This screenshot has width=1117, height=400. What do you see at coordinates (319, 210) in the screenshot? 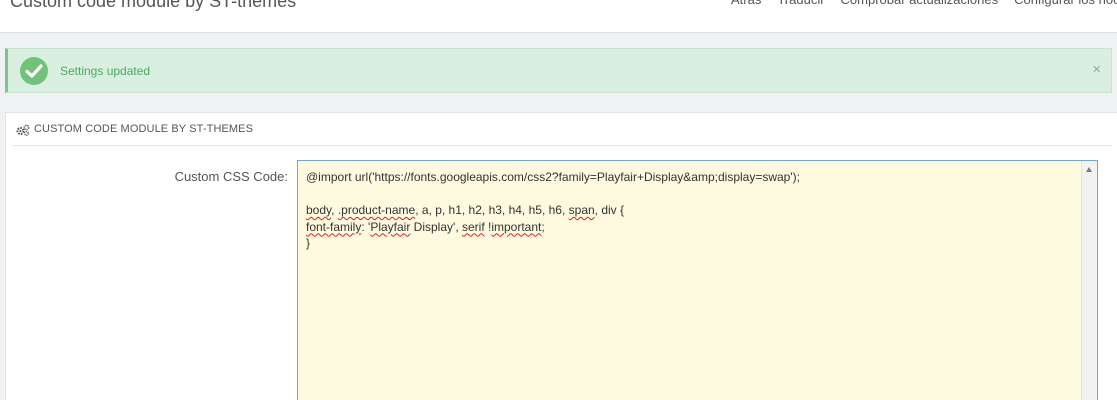
I see `misspelled-token: body` at bounding box center [319, 210].